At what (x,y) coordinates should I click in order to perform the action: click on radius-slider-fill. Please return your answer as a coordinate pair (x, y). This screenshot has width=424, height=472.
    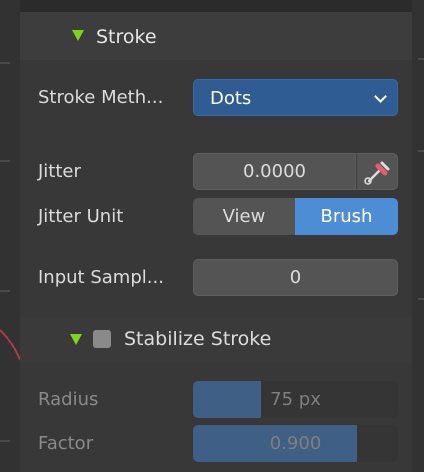
    Looking at the image, I should click on (227, 399).